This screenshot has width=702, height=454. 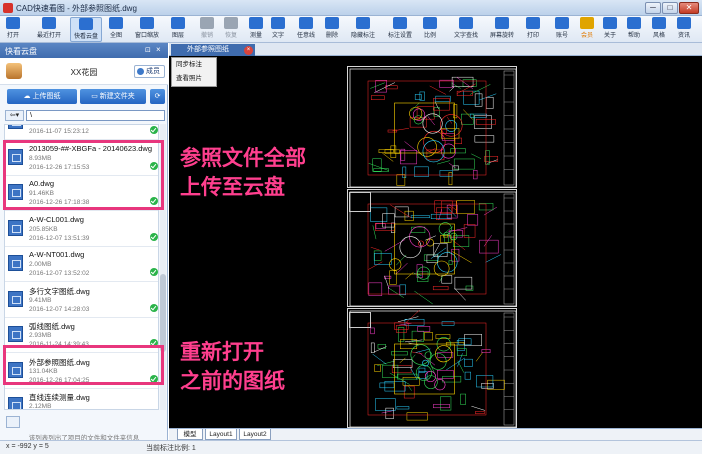 What do you see at coordinates (466, 29) in the screenshot?
I see `toolbar-button-text-search: 文字查找` at bounding box center [466, 29].